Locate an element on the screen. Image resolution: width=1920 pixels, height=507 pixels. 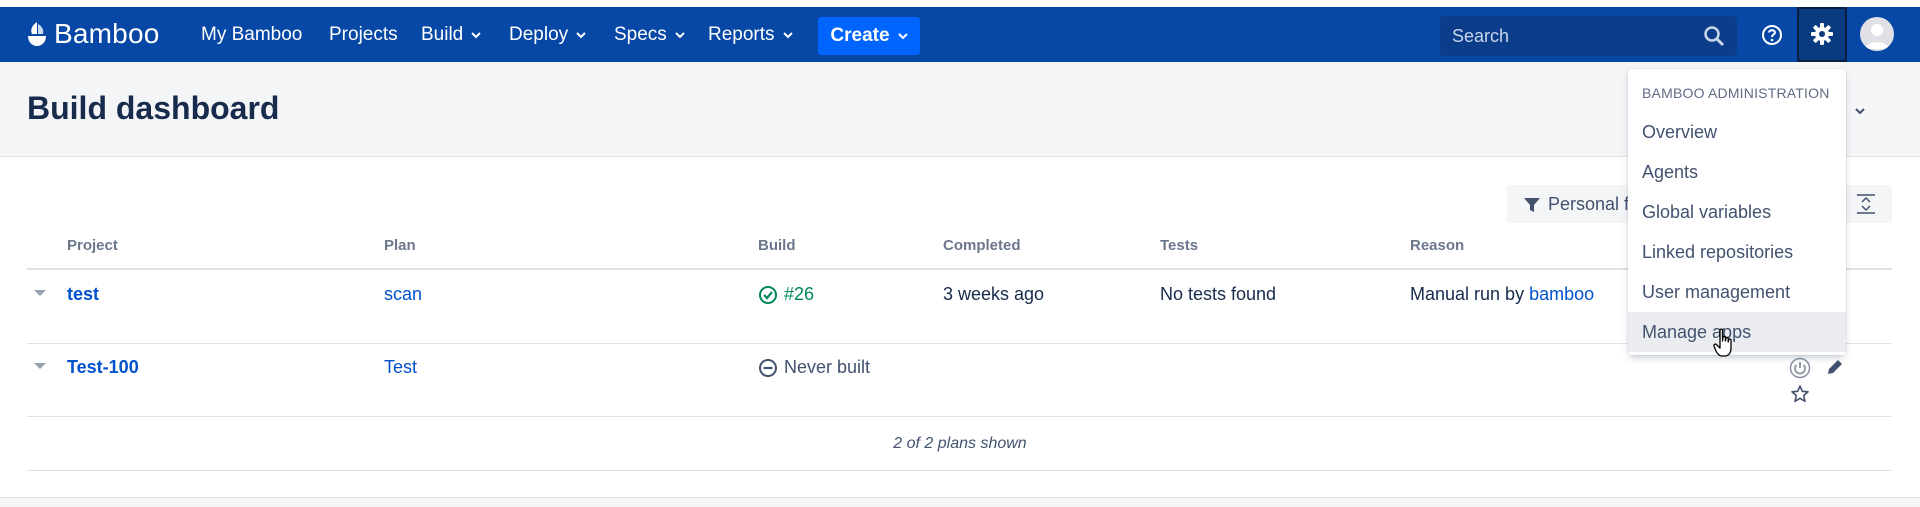
menu-item-linked-repositories: Linked repositories is located at coordinates (1737, 252).